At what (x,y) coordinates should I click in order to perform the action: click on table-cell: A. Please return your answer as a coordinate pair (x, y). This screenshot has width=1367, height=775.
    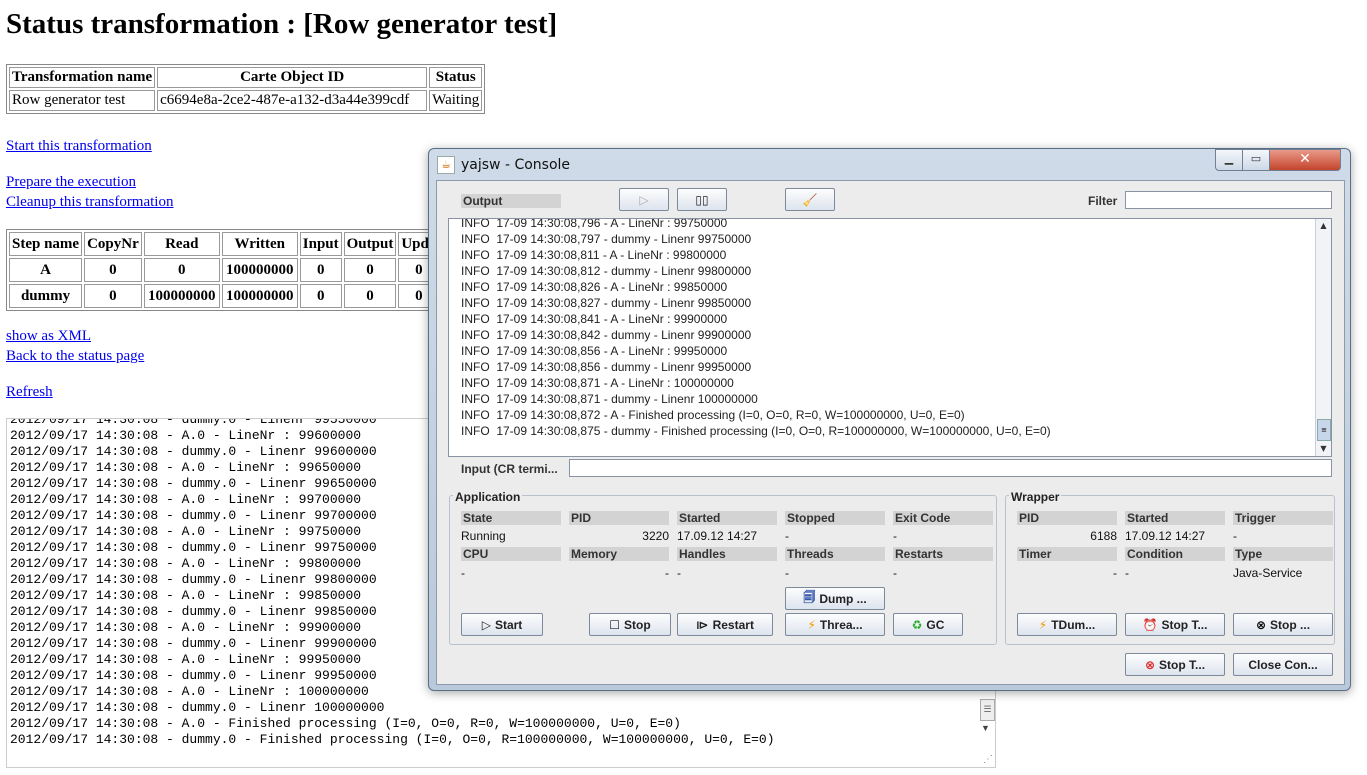
    Looking at the image, I should click on (46, 270).